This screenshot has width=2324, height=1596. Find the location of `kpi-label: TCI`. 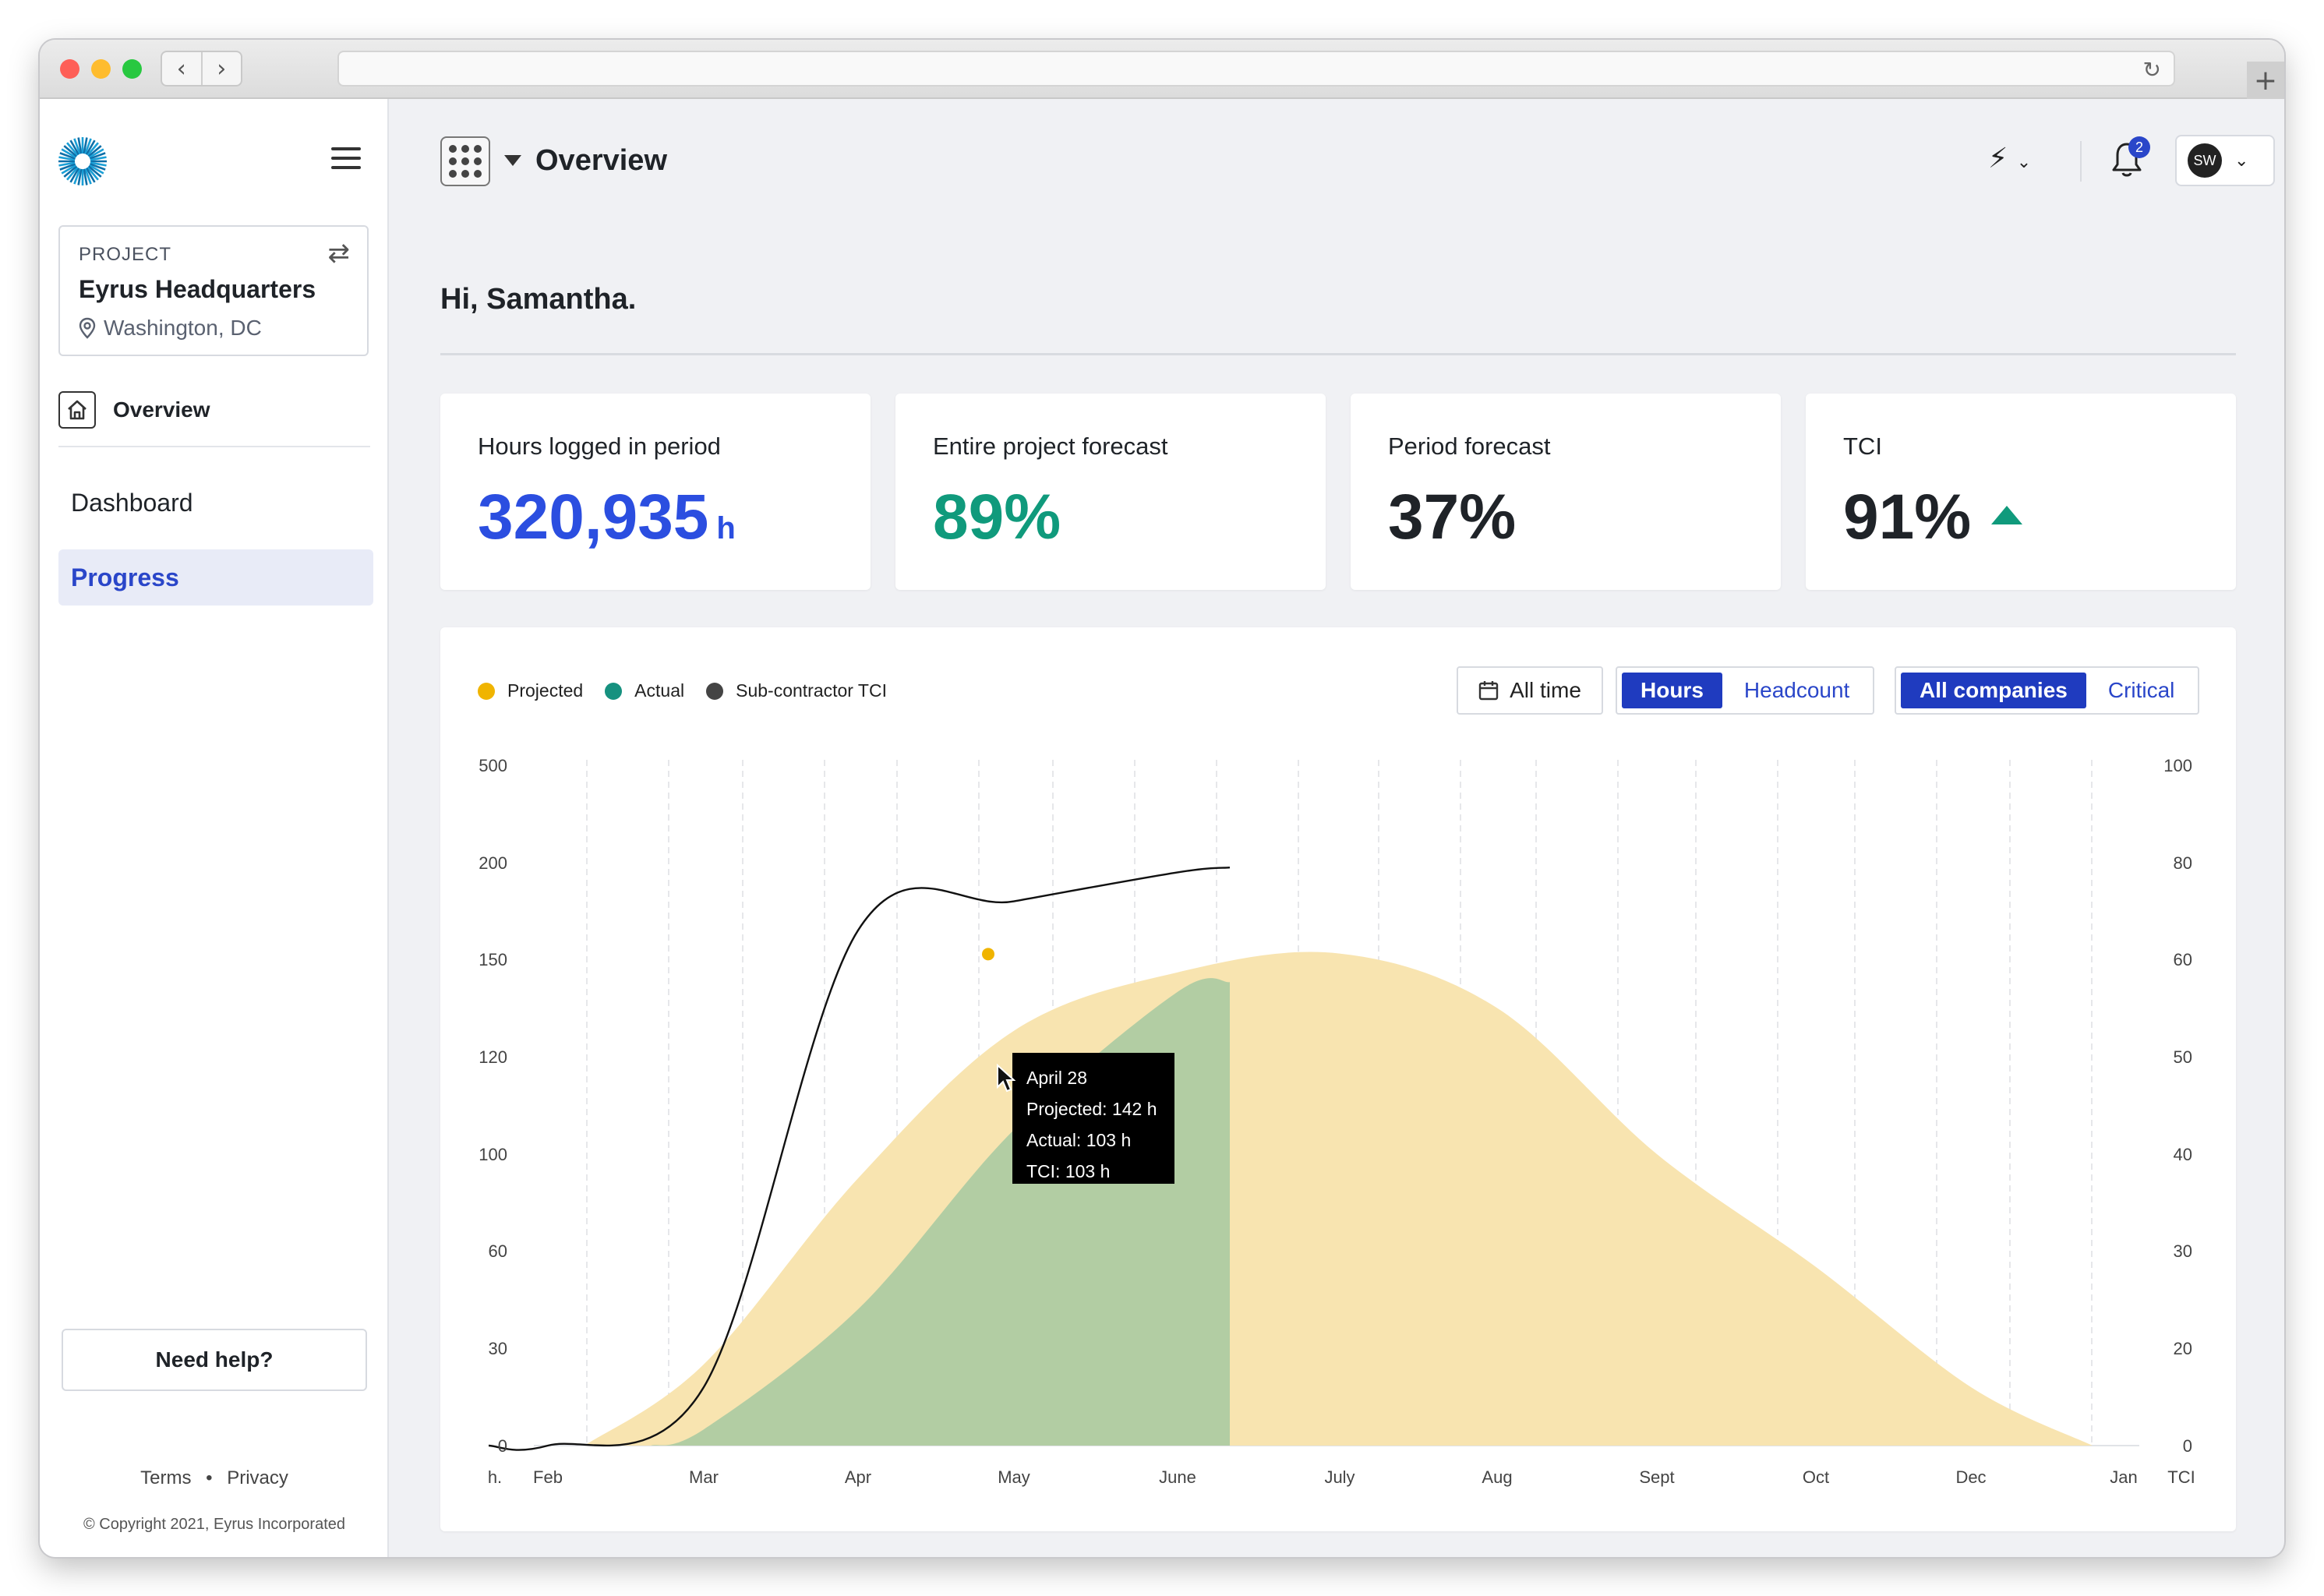

kpi-label: TCI is located at coordinates (1862, 446).